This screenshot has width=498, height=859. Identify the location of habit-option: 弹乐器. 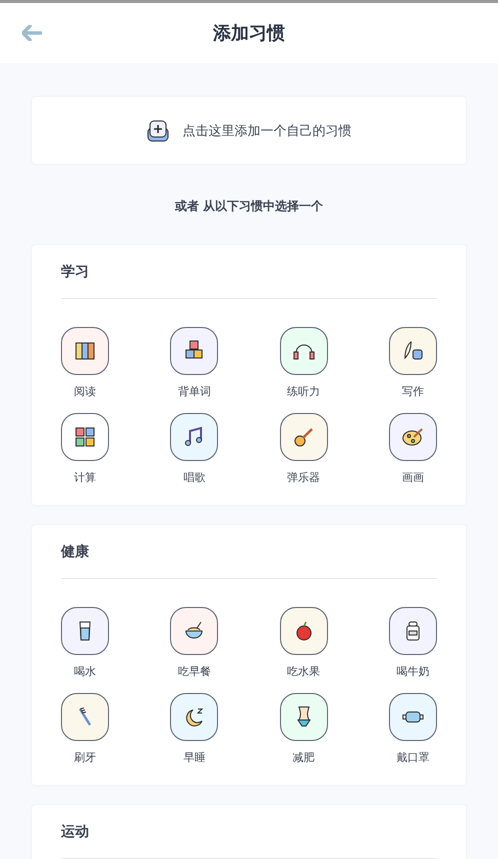
(304, 449).